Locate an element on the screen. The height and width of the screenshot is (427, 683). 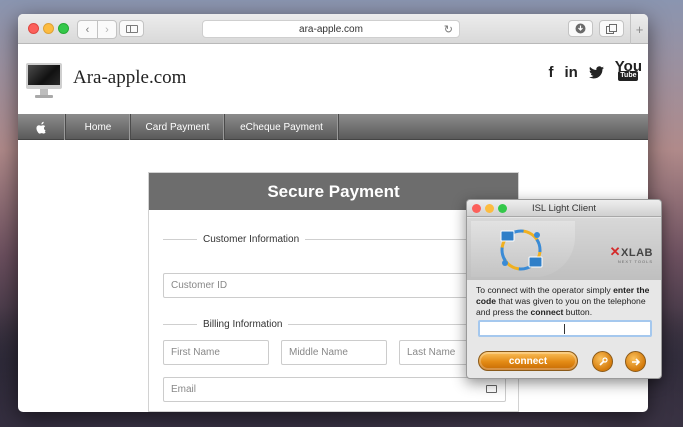
isl-banner: ✕XLAB NEXT TOOLS is located at coordinates (564, 249).